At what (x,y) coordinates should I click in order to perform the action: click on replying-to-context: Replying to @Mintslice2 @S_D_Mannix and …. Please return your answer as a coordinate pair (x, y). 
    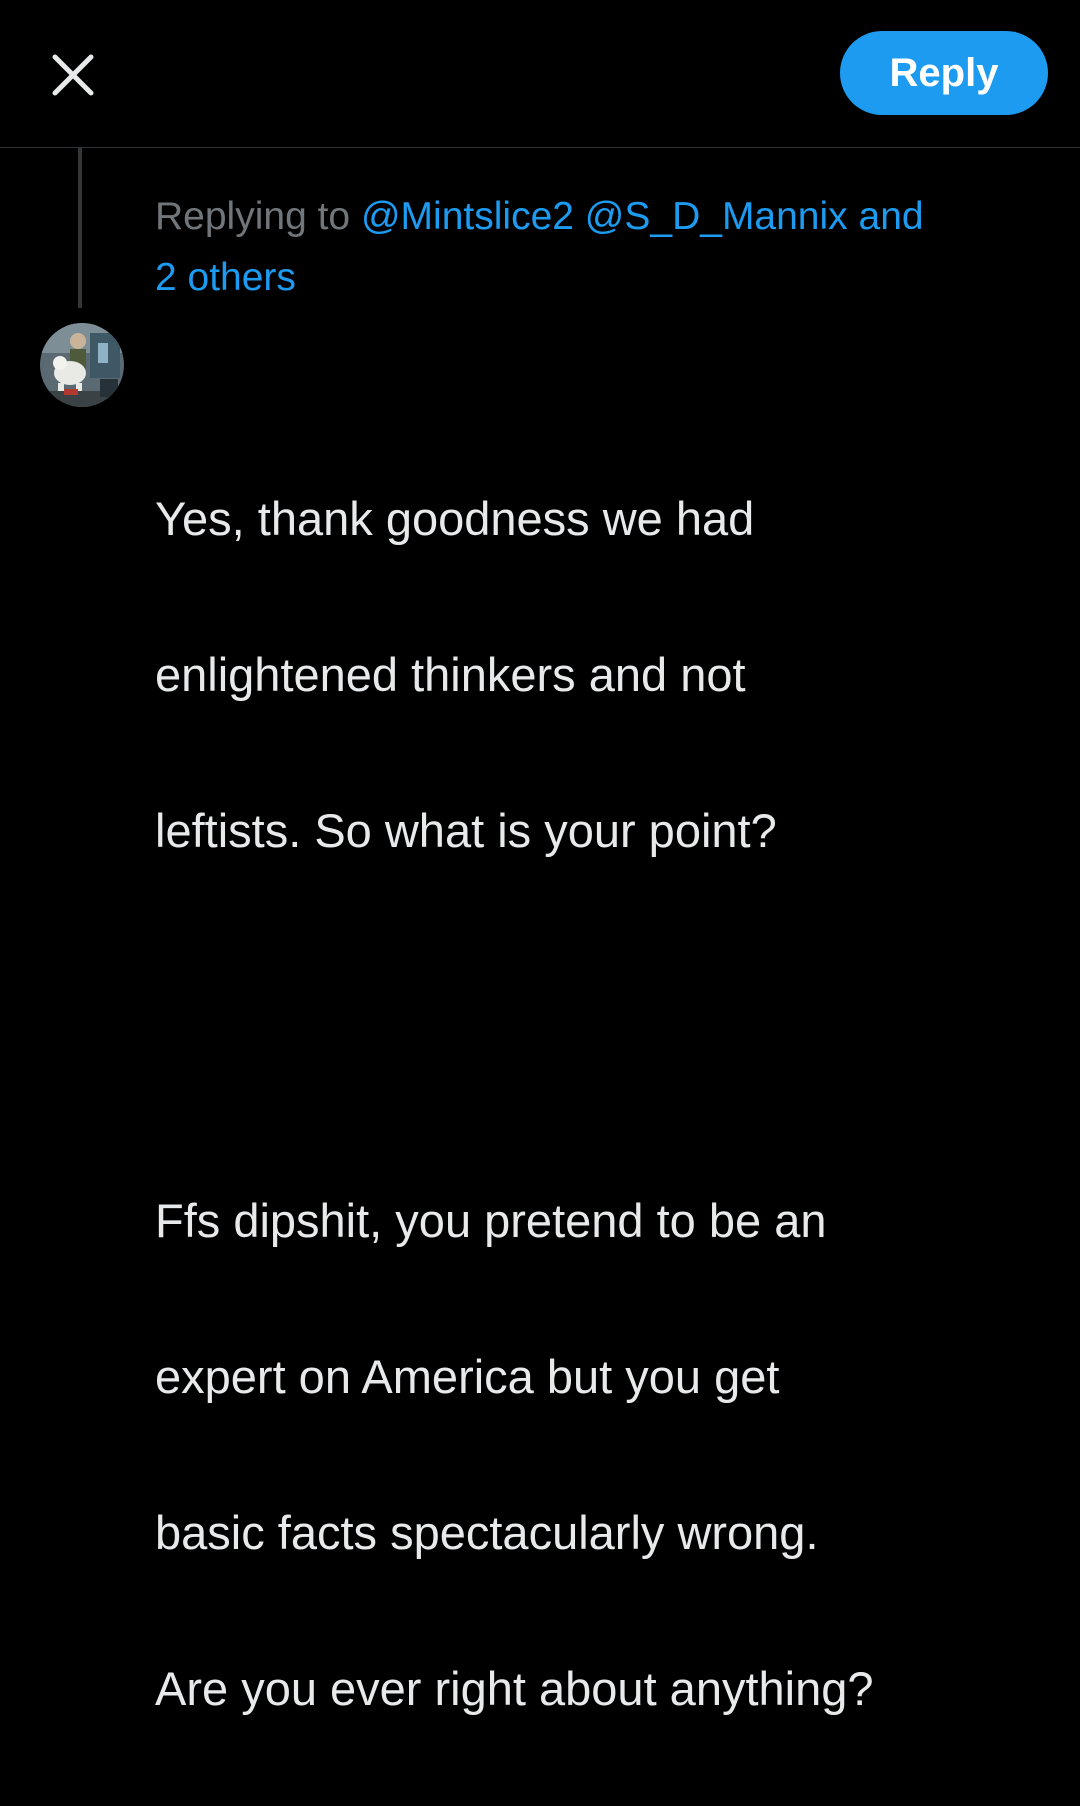
    Looking at the image, I should click on (605, 247).